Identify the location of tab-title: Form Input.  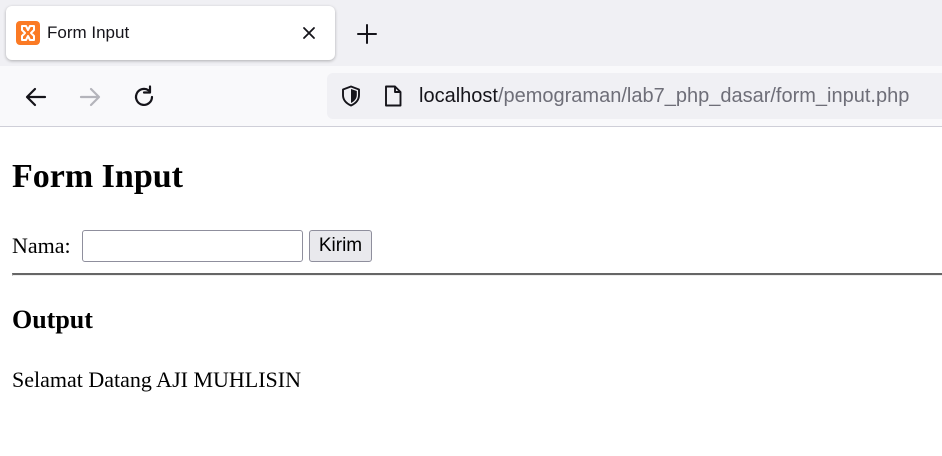
(88, 32).